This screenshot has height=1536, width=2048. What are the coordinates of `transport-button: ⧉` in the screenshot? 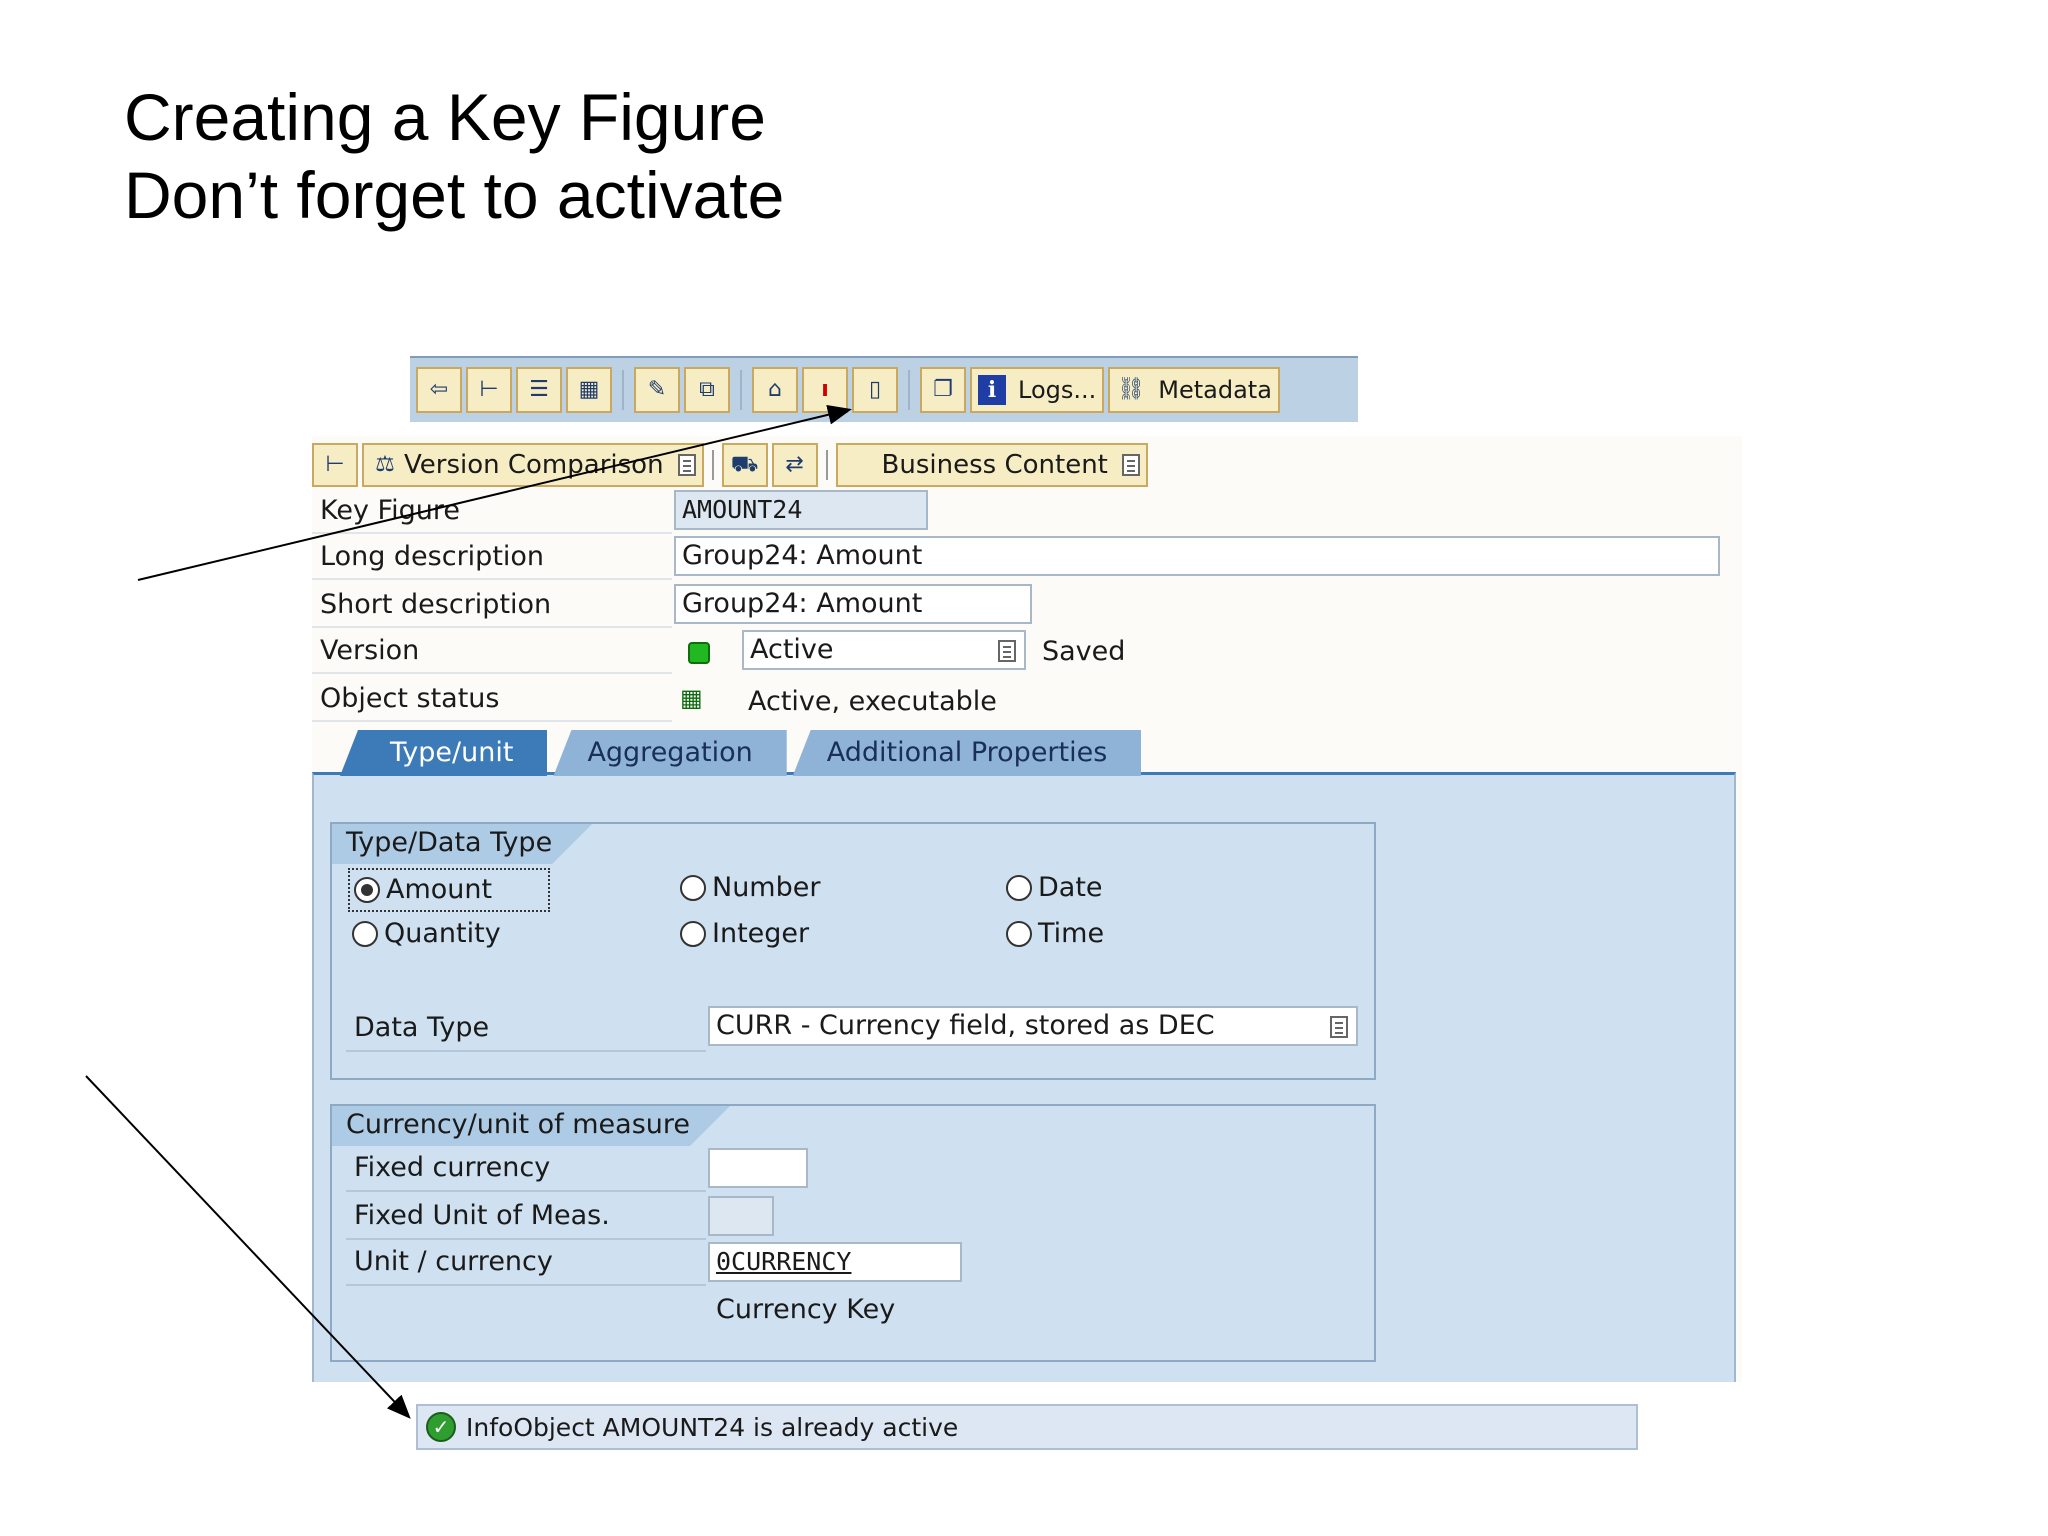 It's located at (707, 390).